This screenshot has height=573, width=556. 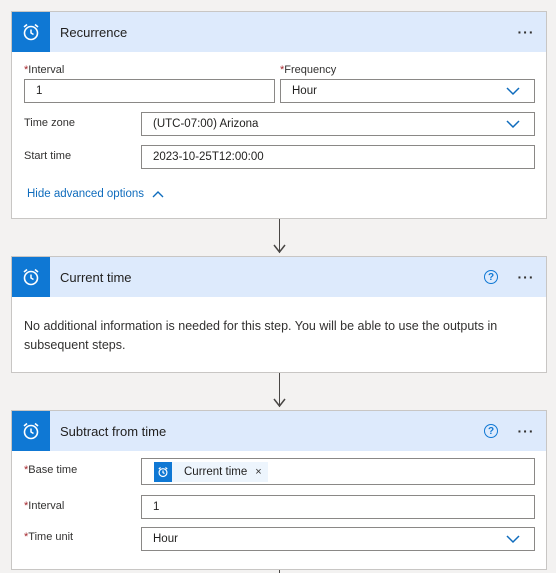 What do you see at coordinates (304, 91) in the screenshot?
I see `frequency-value: Hour` at bounding box center [304, 91].